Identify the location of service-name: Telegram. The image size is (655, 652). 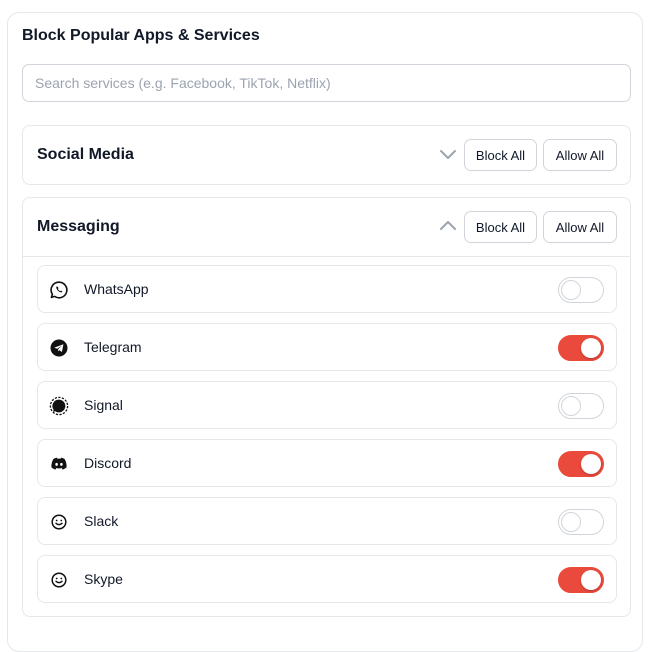
(113, 347).